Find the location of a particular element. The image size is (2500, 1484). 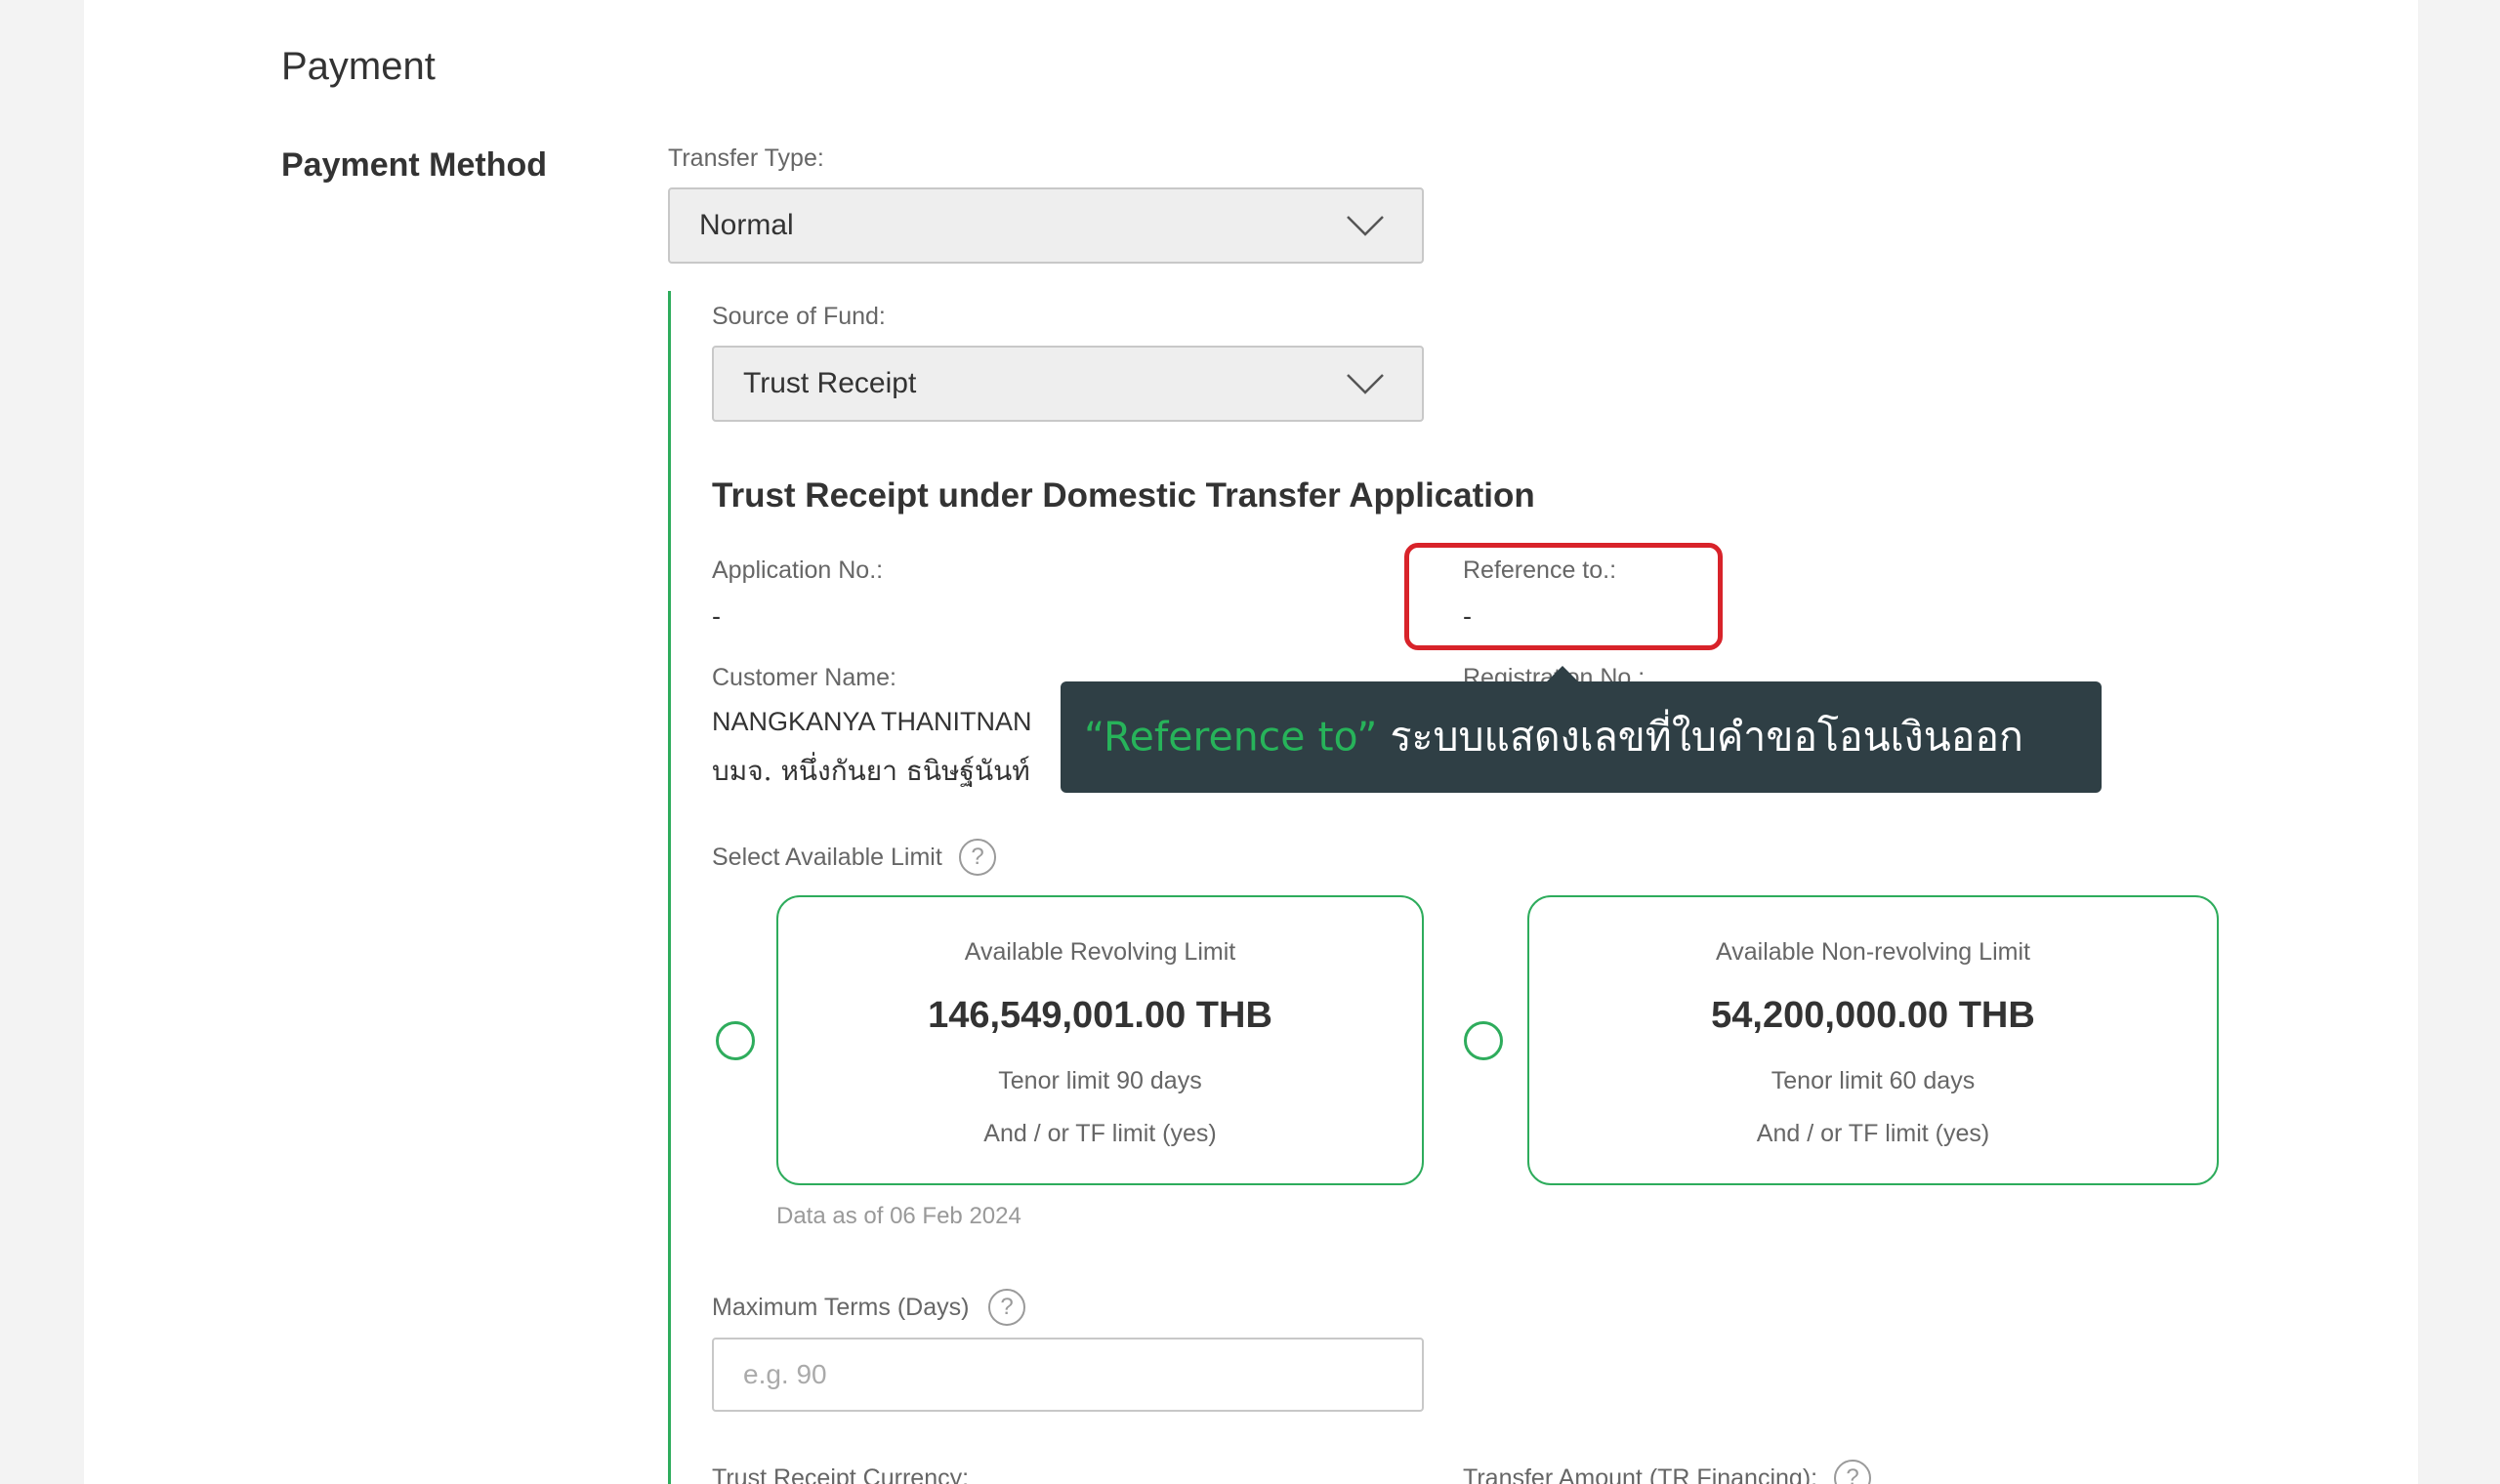

customer-name-th: บมจ. หนึ่งกันยา ธนิษฐ์นันท์ is located at coordinates (871, 771).